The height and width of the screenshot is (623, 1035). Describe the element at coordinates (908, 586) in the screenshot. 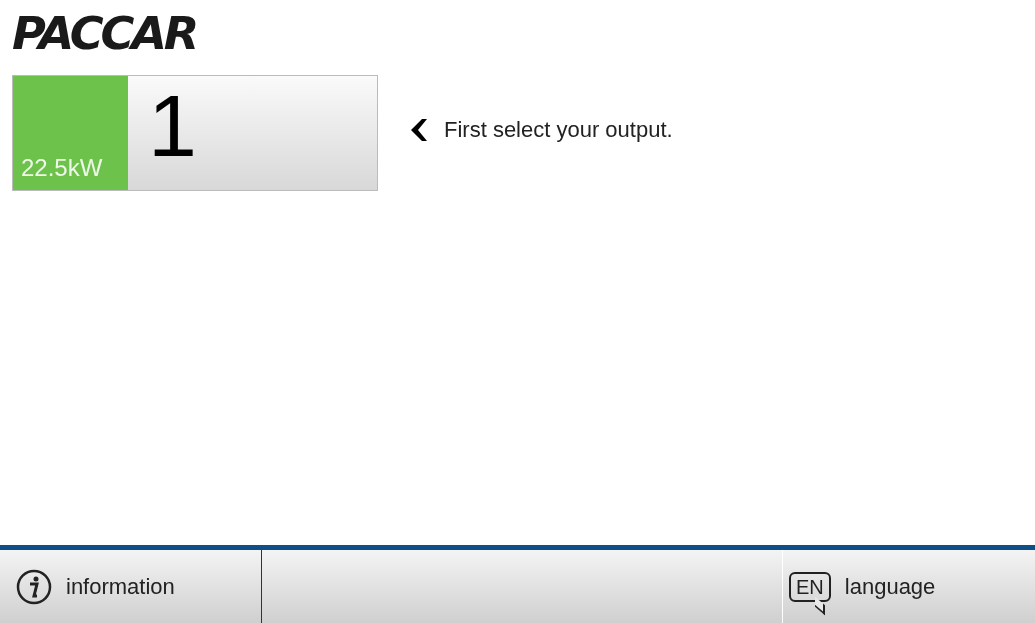

I see `language-button: EN language` at that location.